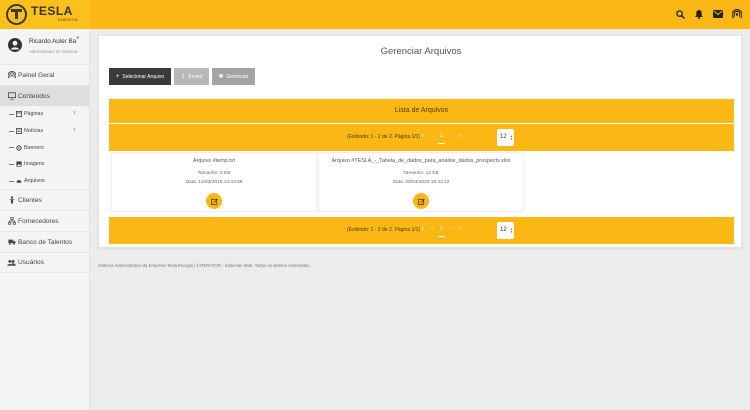 The height and width of the screenshot is (410, 750). Describe the element at coordinates (140, 76) in the screenshot. I see `select-file-button: + Selecionar Arquivo` at that location.